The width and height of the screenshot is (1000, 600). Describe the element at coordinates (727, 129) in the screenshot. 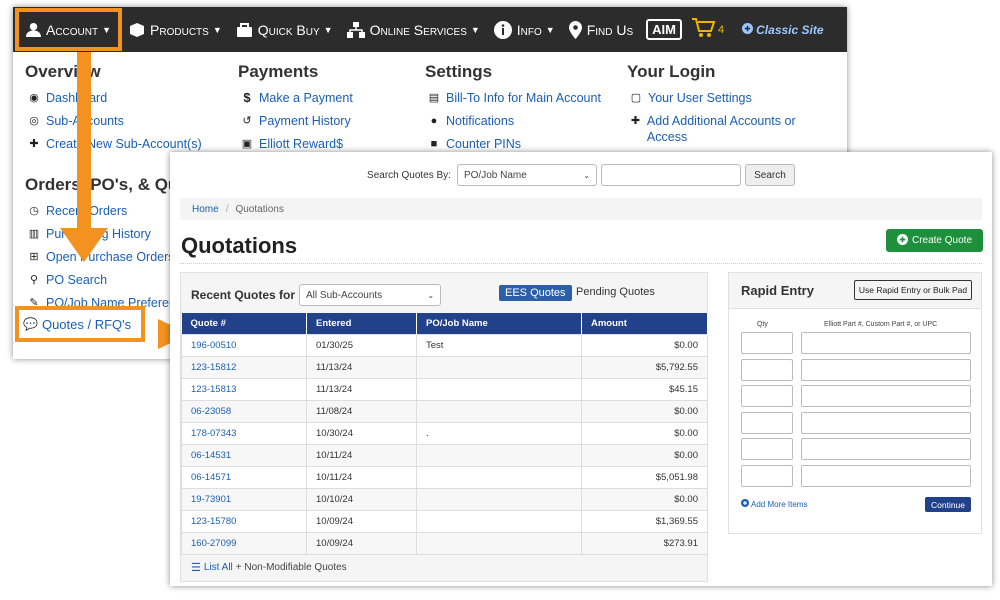

I see `menu-add-accounts: ✚ Add Additional Accounts or Access` at that location.